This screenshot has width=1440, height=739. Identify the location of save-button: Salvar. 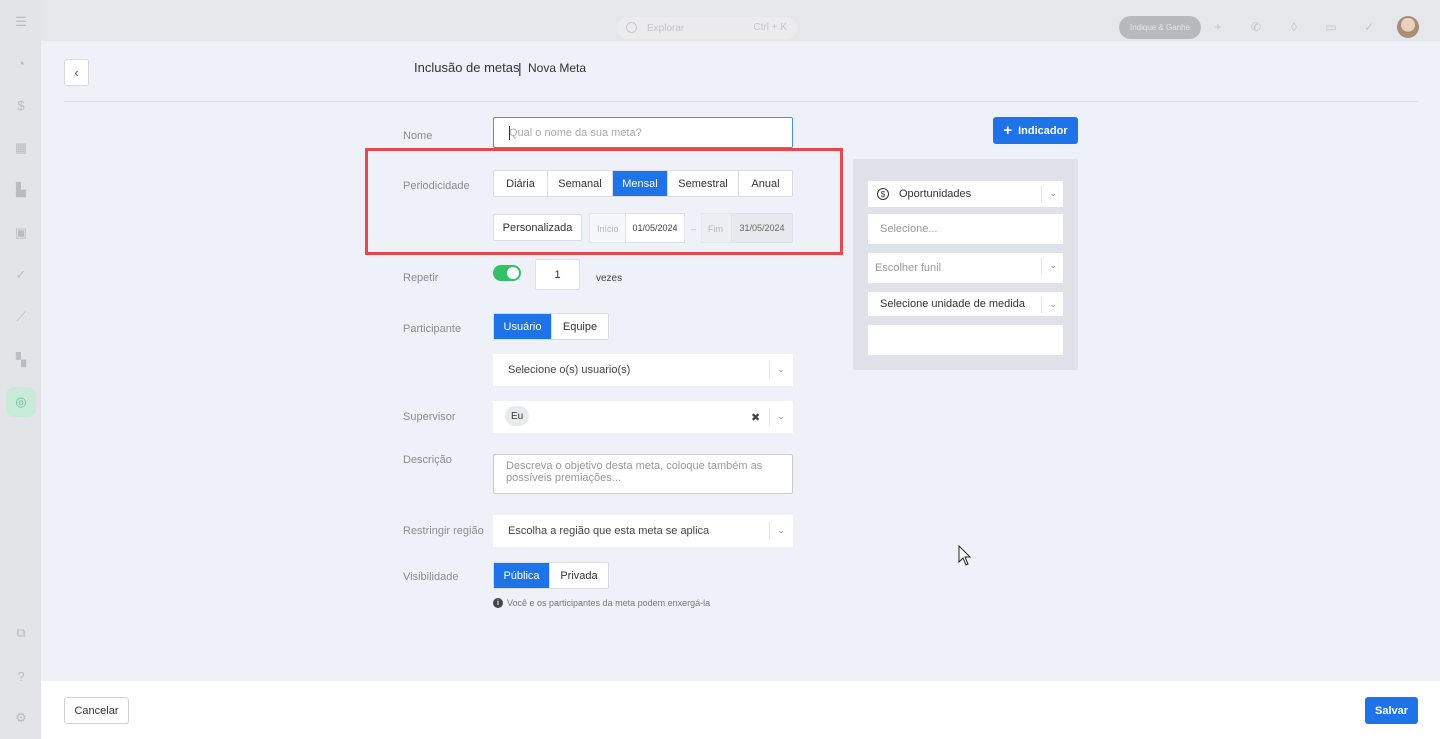
(1391, 710).